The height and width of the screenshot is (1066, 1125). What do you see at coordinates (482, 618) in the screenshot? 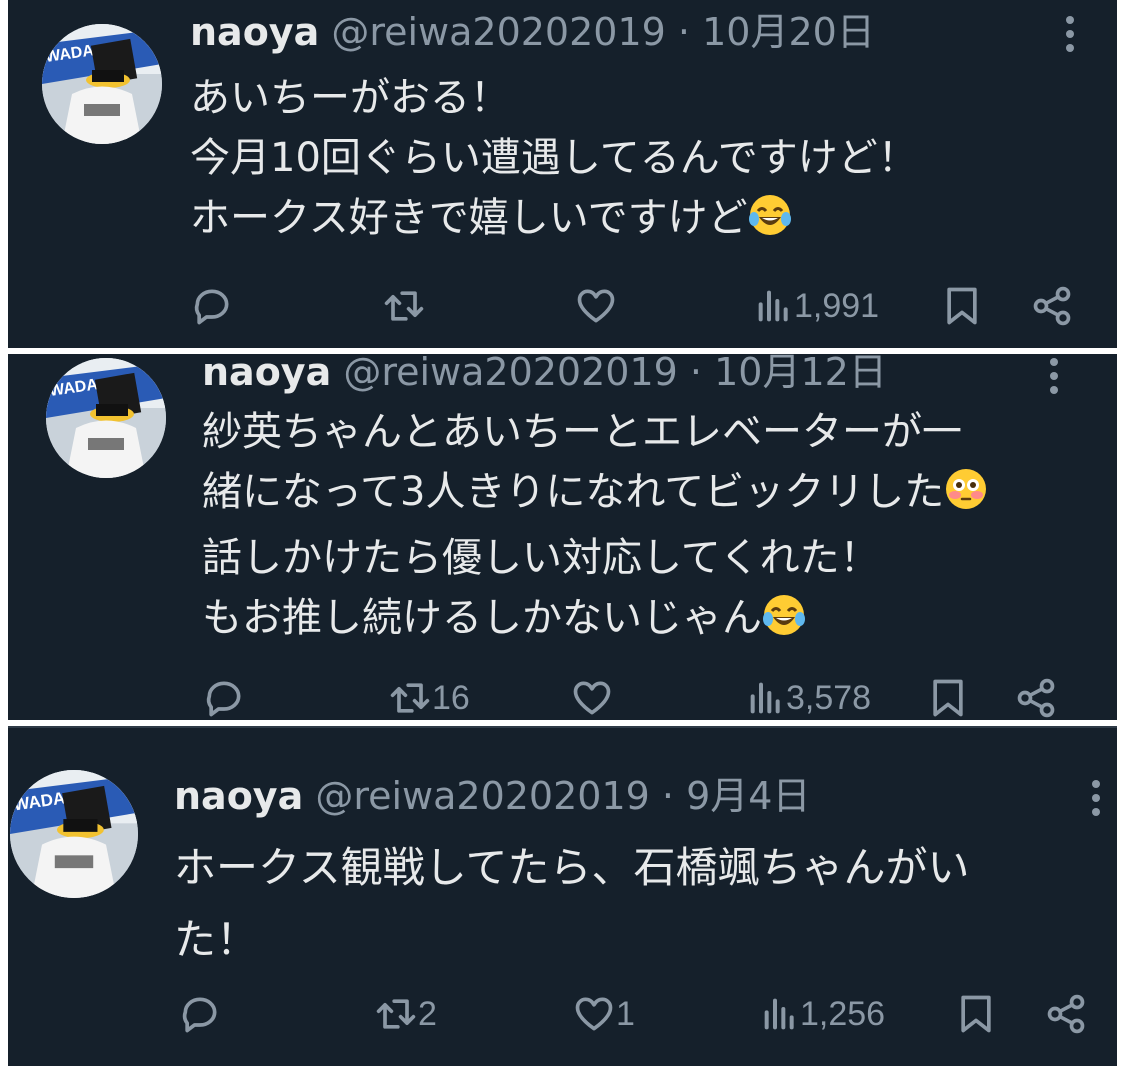
I see `tweet-line: もお推し続けるしかないじゃん` at bounding box center [482, 618].